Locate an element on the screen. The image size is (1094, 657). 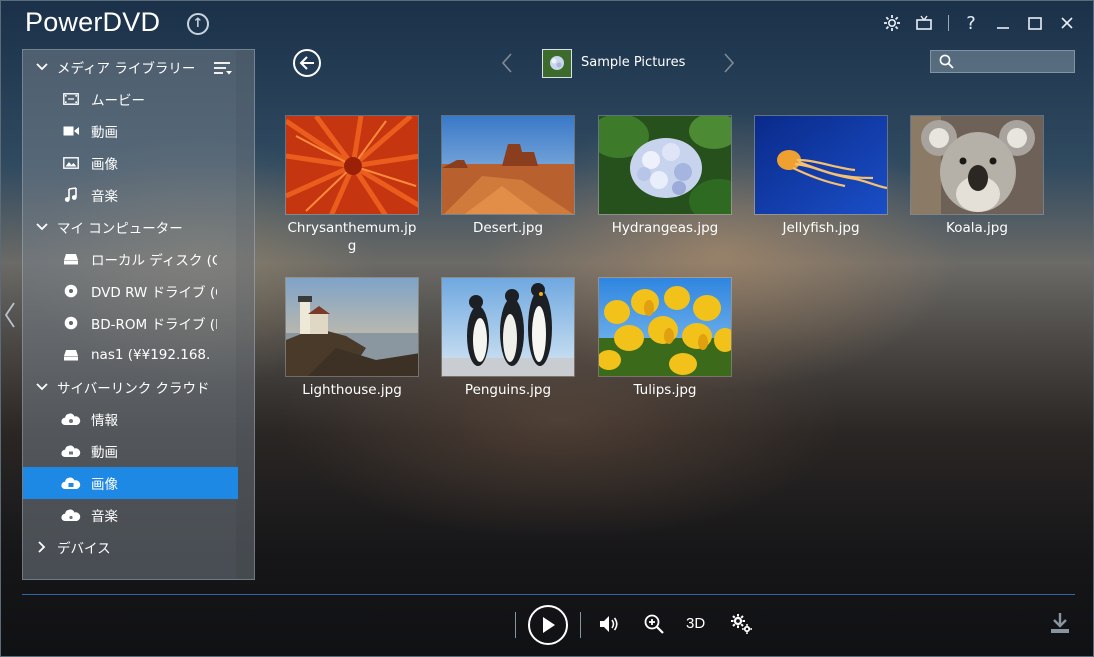
collapse-sidebar-icon is located at coordinates (10, 317).